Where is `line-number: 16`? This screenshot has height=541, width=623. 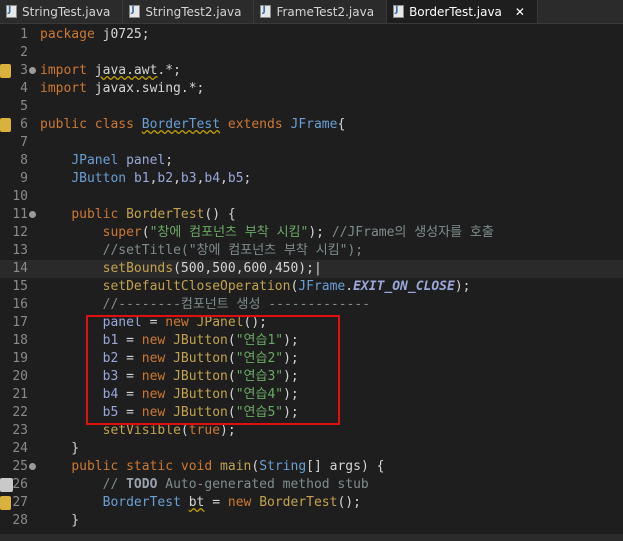 line-number: 16 is located at coordinates (20, 304).